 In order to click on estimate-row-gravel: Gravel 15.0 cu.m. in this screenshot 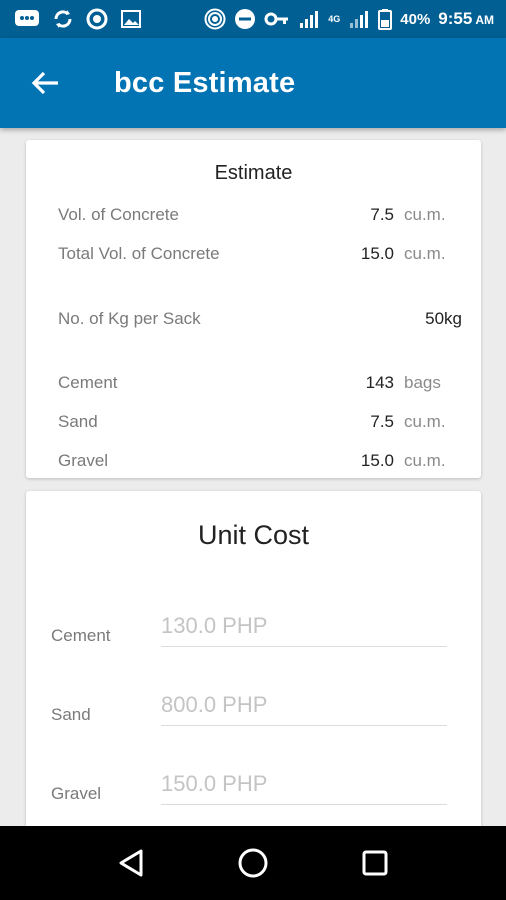, I will do `click(260, 461)`.